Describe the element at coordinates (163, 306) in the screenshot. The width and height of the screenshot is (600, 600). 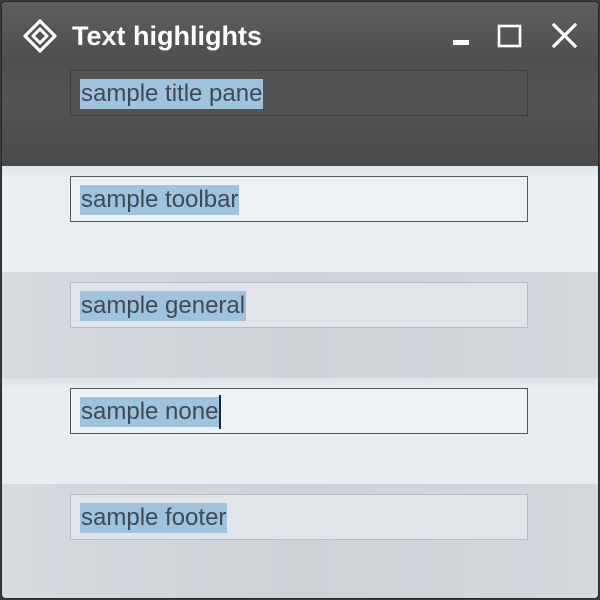
I see `general-field-text: sample general` at that location.